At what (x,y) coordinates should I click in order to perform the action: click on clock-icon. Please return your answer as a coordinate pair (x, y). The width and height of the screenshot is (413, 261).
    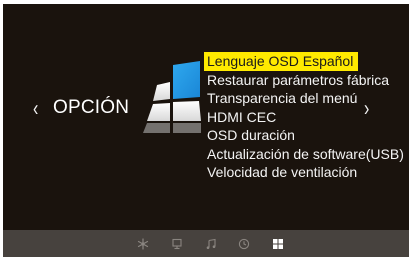
    Looking at the image, I should click on (244, 244).